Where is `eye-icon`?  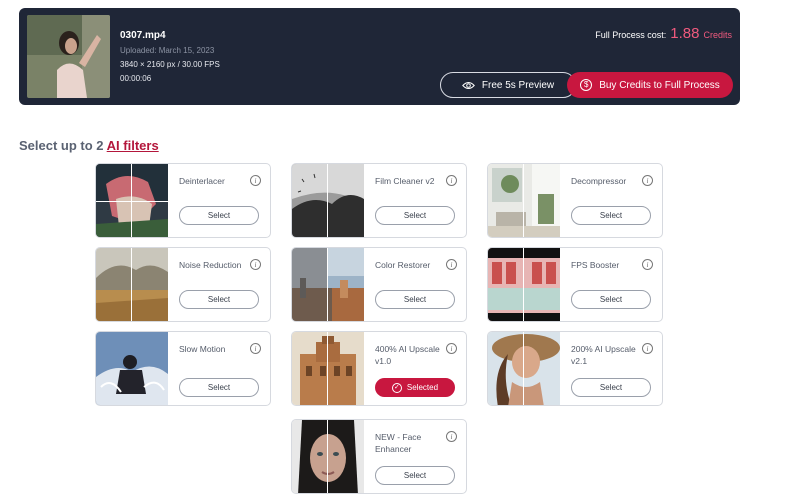
eye-icon is located at coordinates (468, 85).